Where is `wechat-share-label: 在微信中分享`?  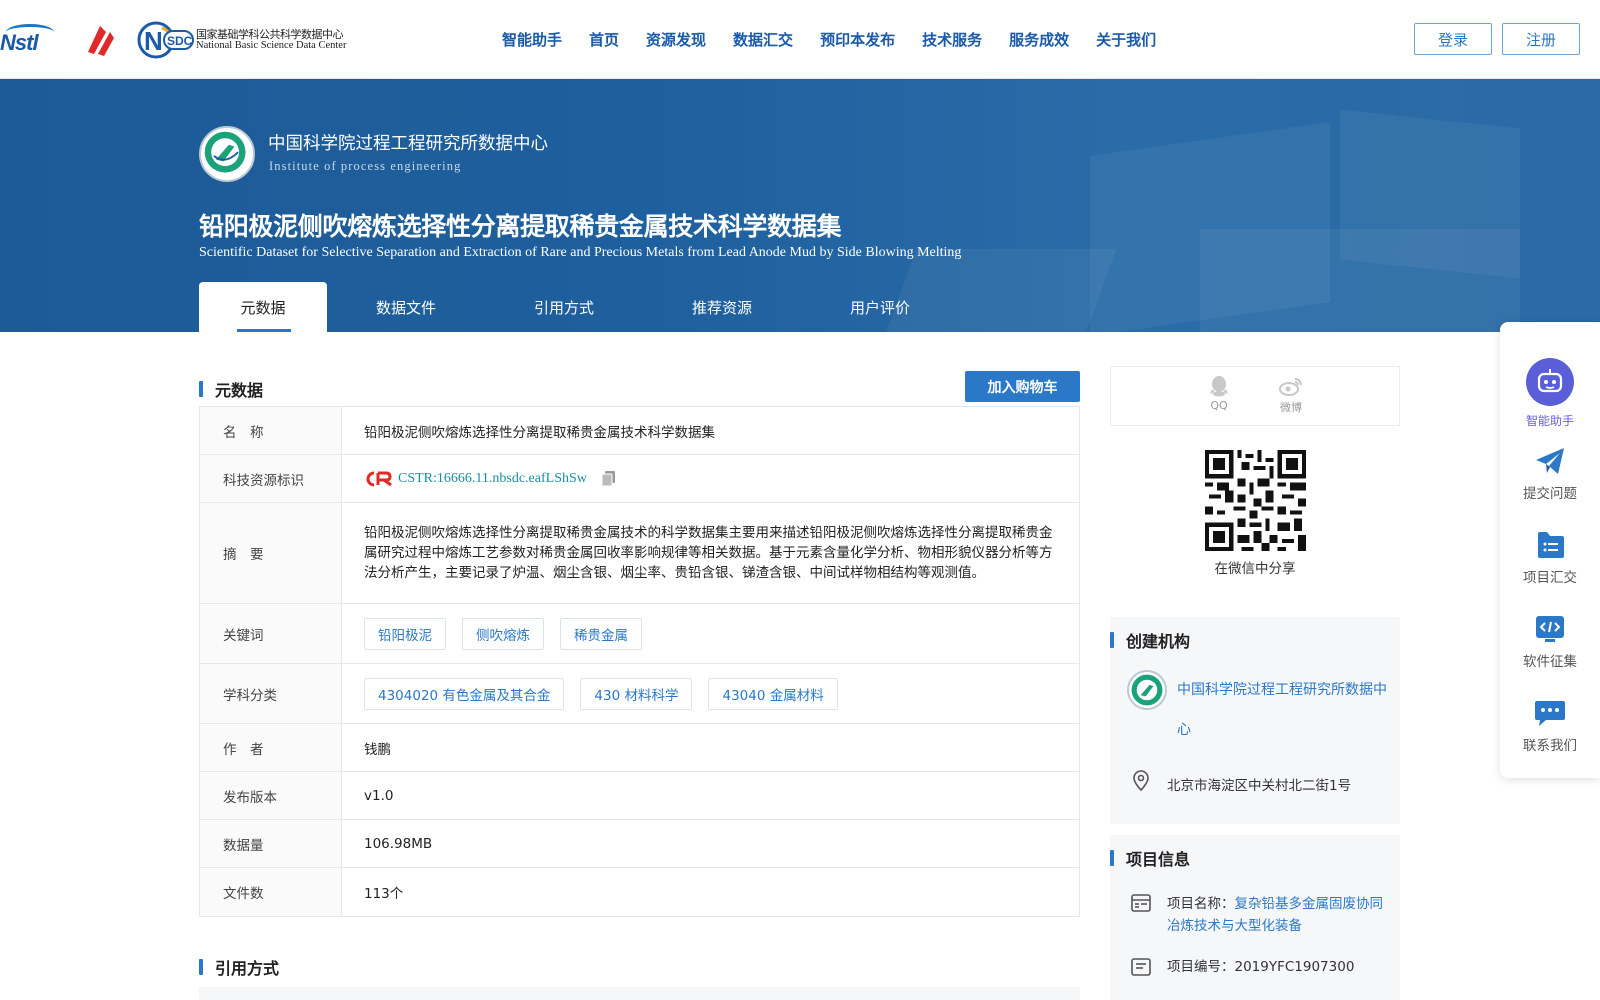
wechat-share-label: 在微信中分享 is located at coordinates (1255, 569).